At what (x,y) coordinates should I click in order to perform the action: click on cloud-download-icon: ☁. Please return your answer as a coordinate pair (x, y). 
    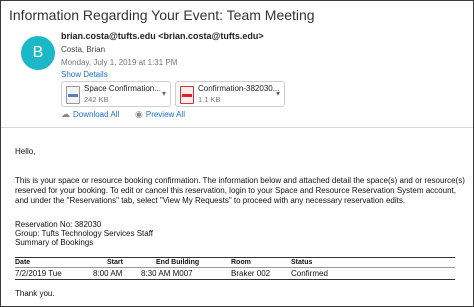
    Looking at the image, I should click on (65, 114).